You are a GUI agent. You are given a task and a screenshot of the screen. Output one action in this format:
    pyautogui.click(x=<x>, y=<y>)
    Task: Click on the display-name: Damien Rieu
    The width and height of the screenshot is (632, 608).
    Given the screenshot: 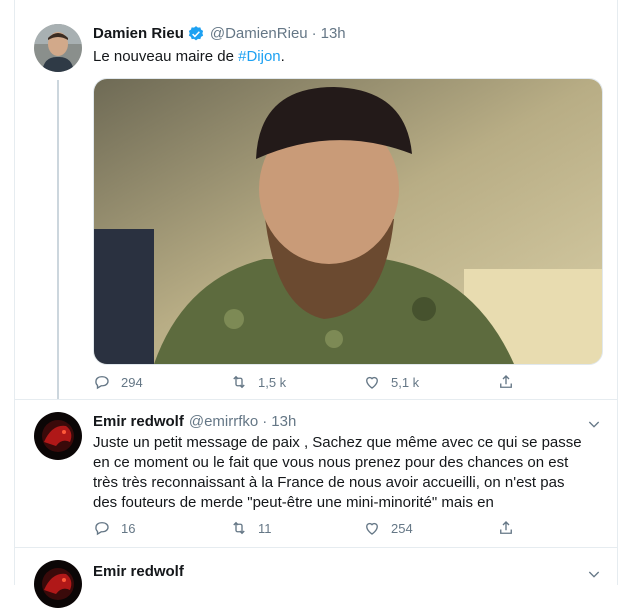 What is the action you would take?
    pyautogui.click(x=138, y=34)
    